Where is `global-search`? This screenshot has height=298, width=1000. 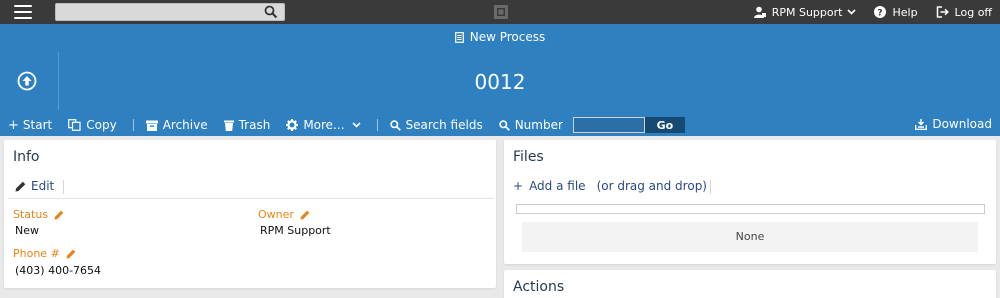
global-search is located at coordinates (170, 13).